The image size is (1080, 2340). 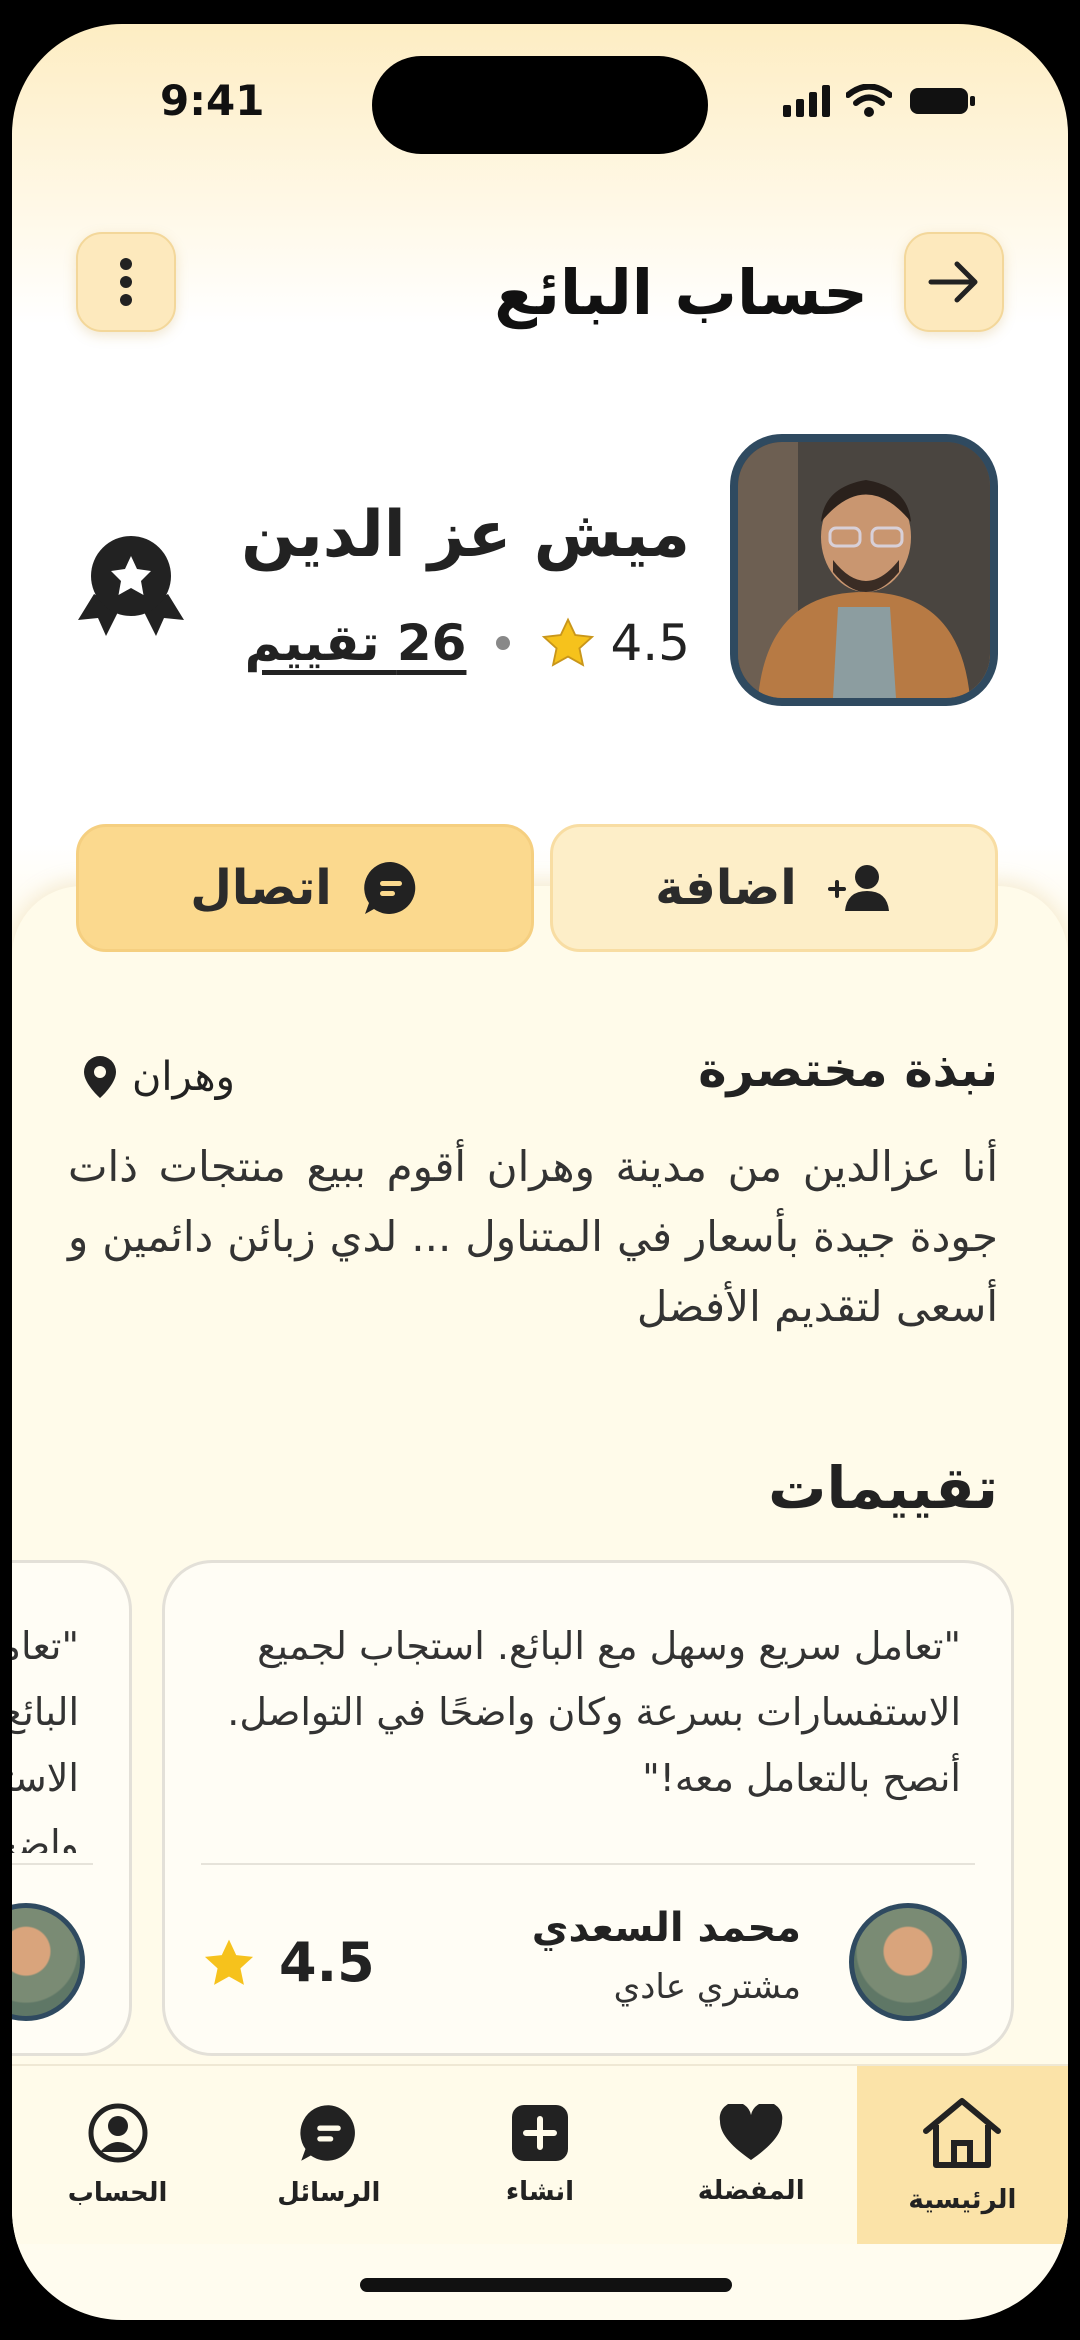 I want to click on status-icons, so click(x=880, y=101).